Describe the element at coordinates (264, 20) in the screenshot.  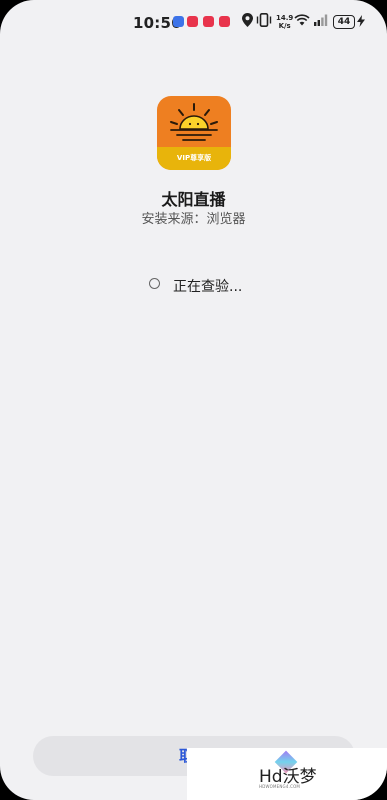
I see `vibrate-icon` at that location.